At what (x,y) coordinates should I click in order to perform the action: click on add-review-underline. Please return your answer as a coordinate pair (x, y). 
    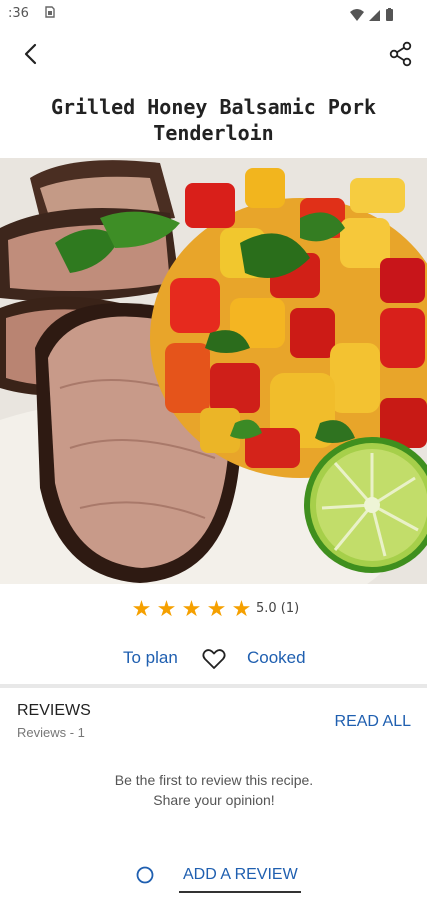
    Looking at the image, I should click on (240, 892).